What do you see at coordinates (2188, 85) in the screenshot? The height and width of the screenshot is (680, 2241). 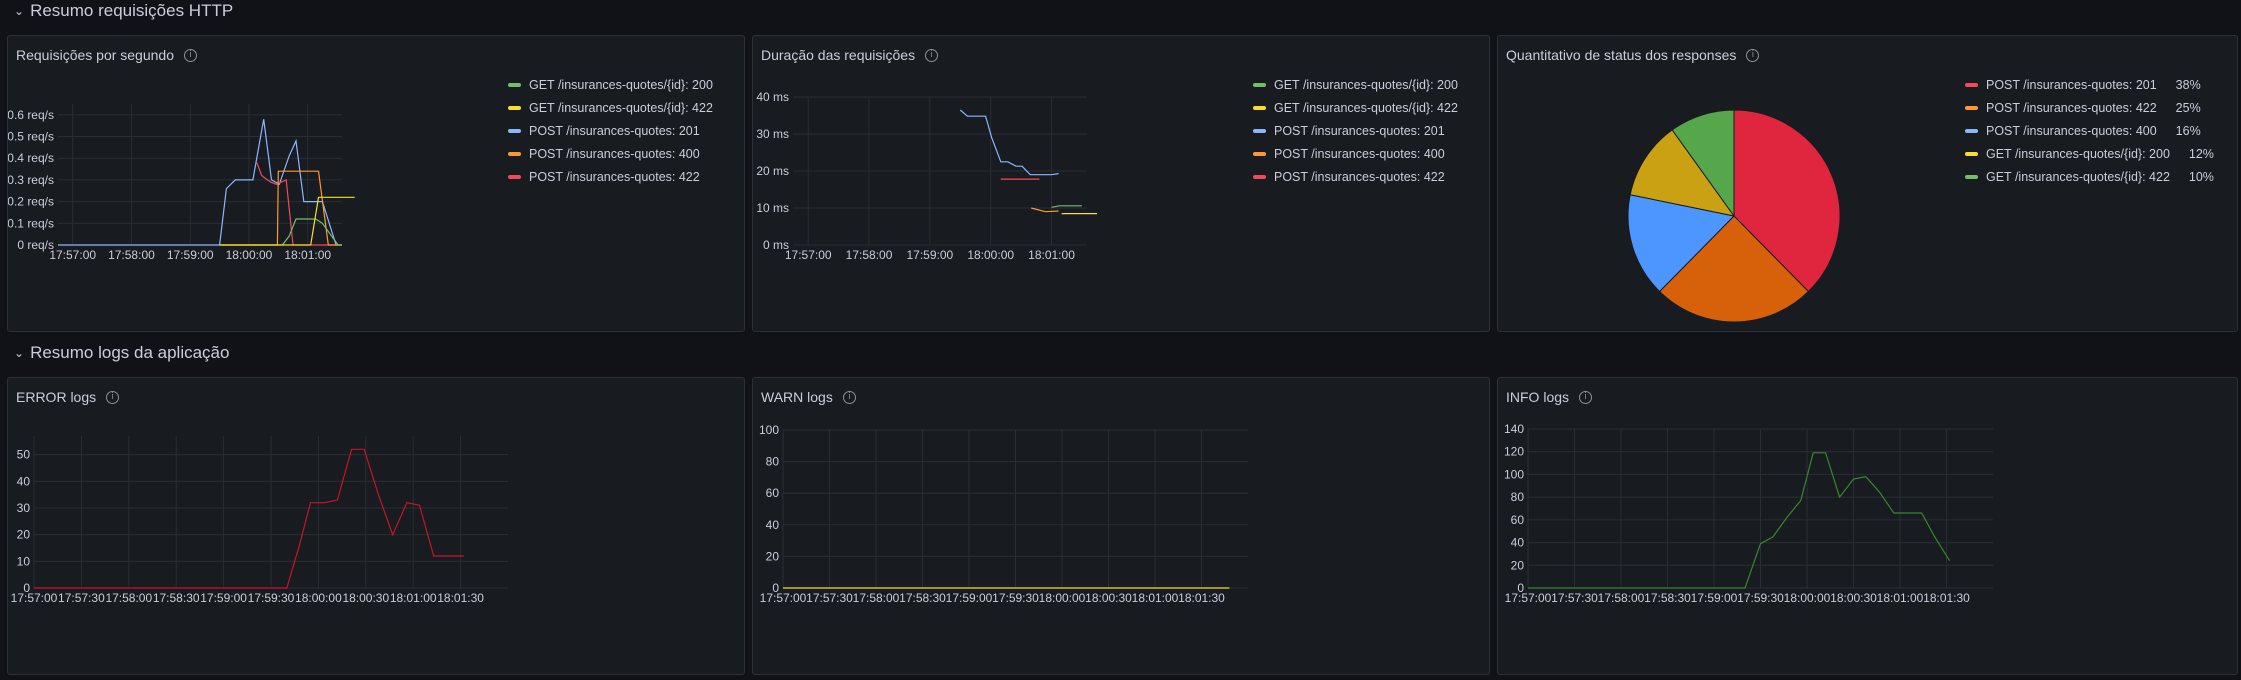 I see `legend-percent: 38%` at bounding box center [2188, 85].